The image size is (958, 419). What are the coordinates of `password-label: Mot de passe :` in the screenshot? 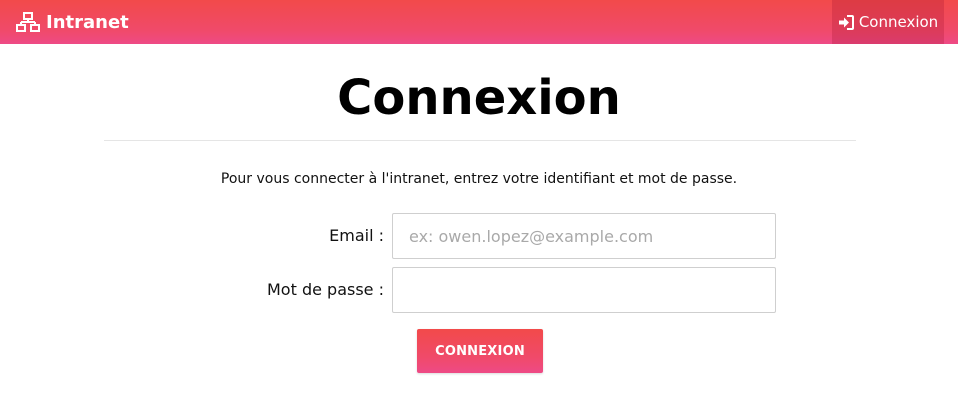 It's located at (325, 289).